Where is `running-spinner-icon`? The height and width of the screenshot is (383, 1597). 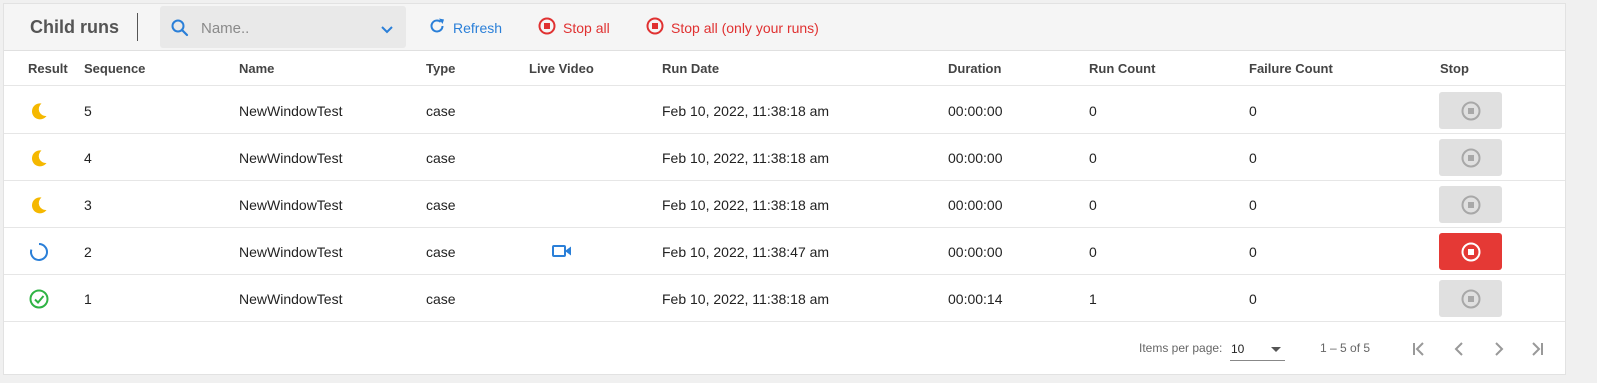
running-spinner-icon is located at coordinates (39, 254).